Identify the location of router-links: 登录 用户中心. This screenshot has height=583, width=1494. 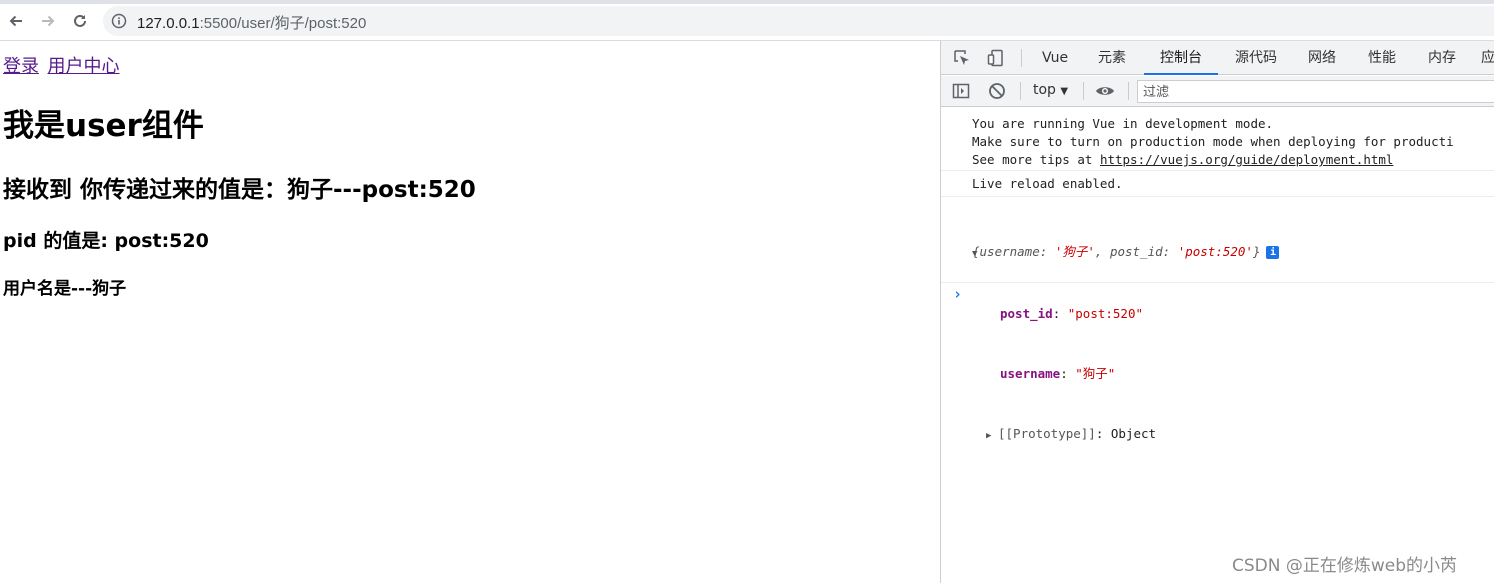
(63, 65).